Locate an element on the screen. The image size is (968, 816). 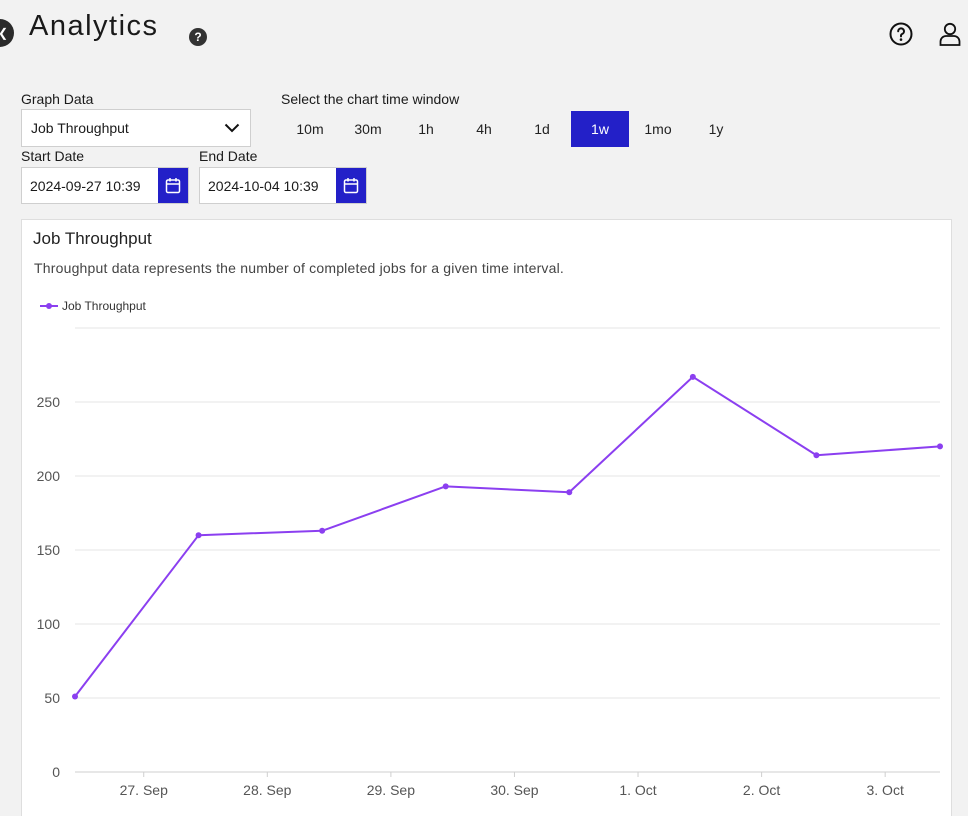
x-tick-label: 3. Oct is located at coordinates (884, 790).